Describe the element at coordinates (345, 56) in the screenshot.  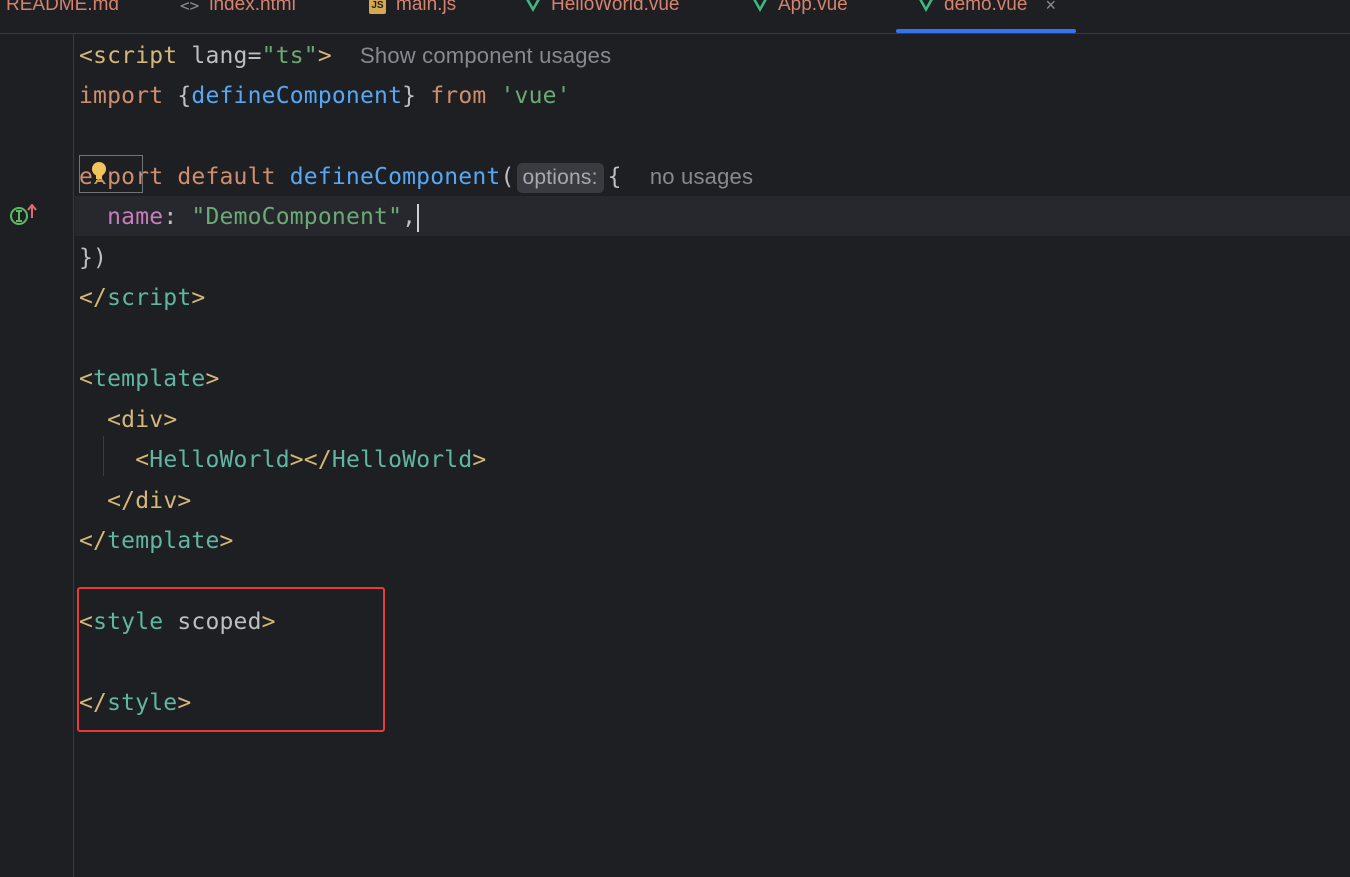
I see `code-line-1: <script lang="ts"> Show component usages` at that location.